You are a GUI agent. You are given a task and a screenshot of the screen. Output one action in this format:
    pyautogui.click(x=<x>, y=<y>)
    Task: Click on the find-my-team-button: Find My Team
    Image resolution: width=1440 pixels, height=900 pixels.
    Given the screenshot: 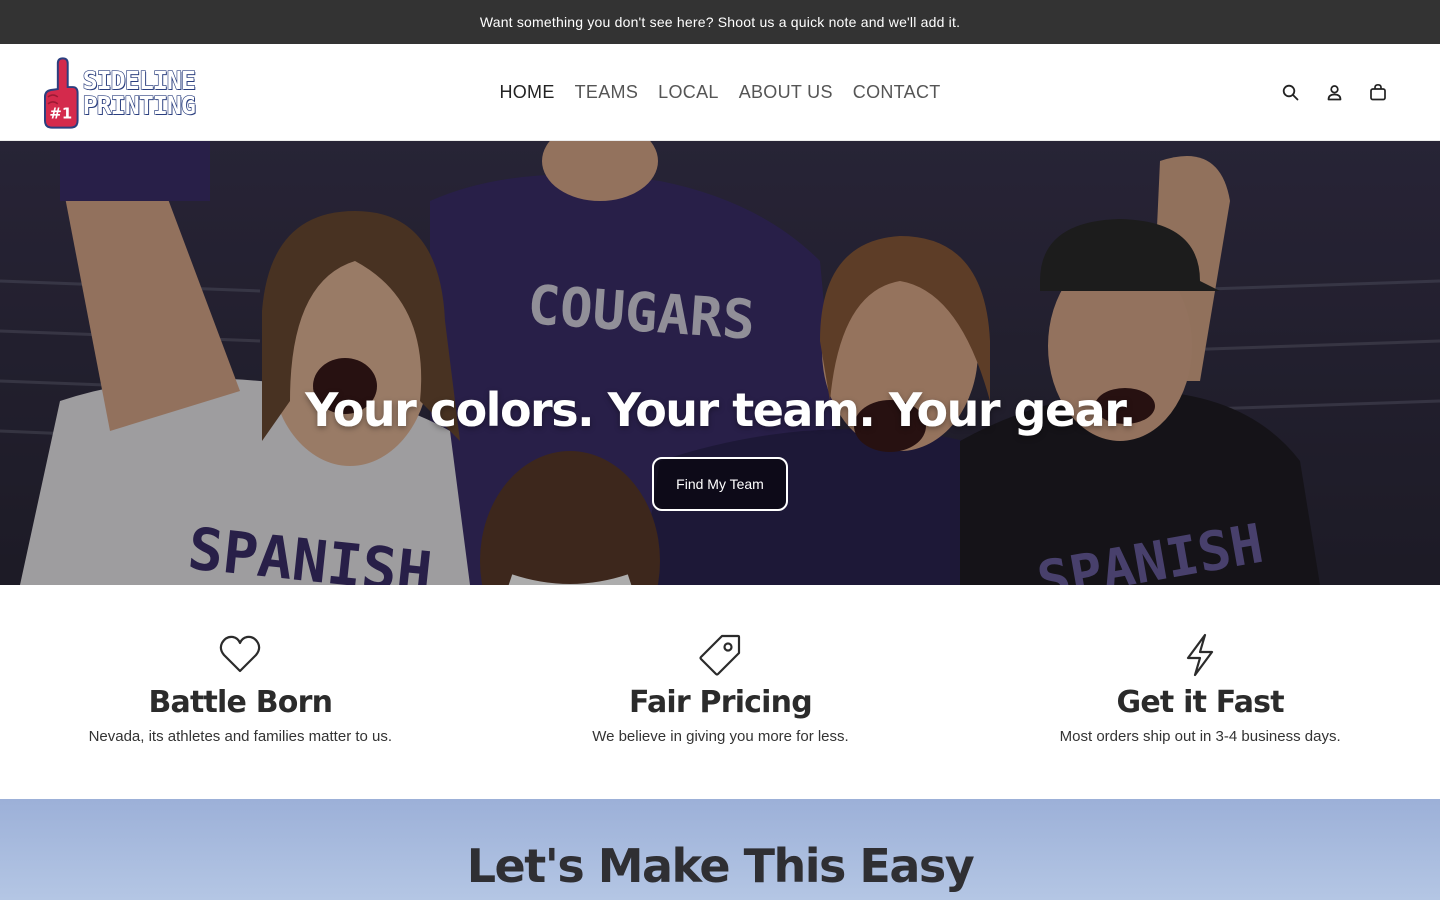 What is the action you would take?
    pyautogui.click(x=720, y=484)
    